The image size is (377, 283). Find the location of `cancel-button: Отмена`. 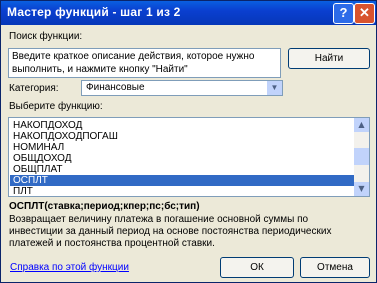

cancel-button: Отмена is located at coordinates (335, 267).